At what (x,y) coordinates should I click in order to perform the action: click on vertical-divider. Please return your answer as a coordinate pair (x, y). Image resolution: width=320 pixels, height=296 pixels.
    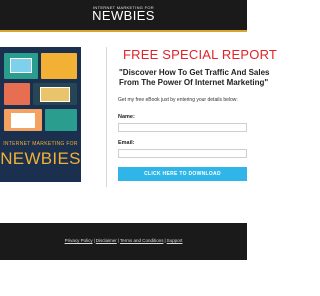
    Looking at the image, I should click on (106, 117).